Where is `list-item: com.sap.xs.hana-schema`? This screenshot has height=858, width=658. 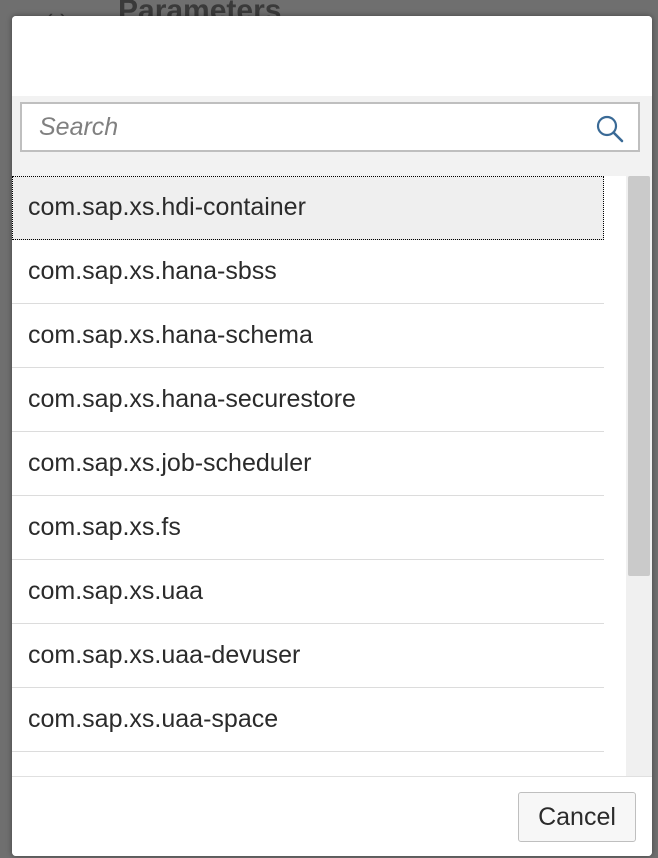
list-item: com.sap.xs.hana-schema is located at coordinates (308, 336).